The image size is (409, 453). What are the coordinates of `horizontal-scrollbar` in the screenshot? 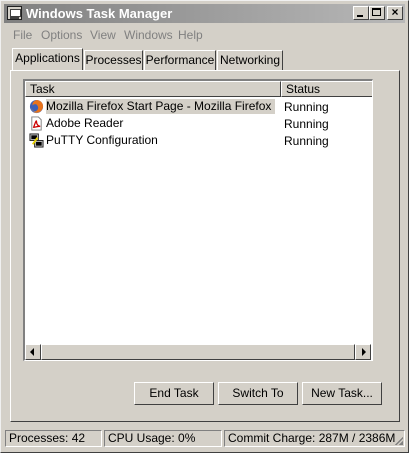 It's located at (198, 352).